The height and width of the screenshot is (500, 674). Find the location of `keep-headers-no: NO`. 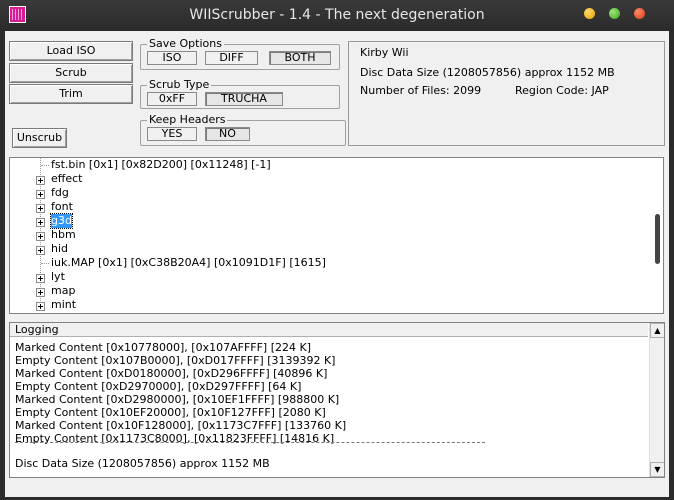

keep-headers-no: NO is located at coordinates (227, 134).